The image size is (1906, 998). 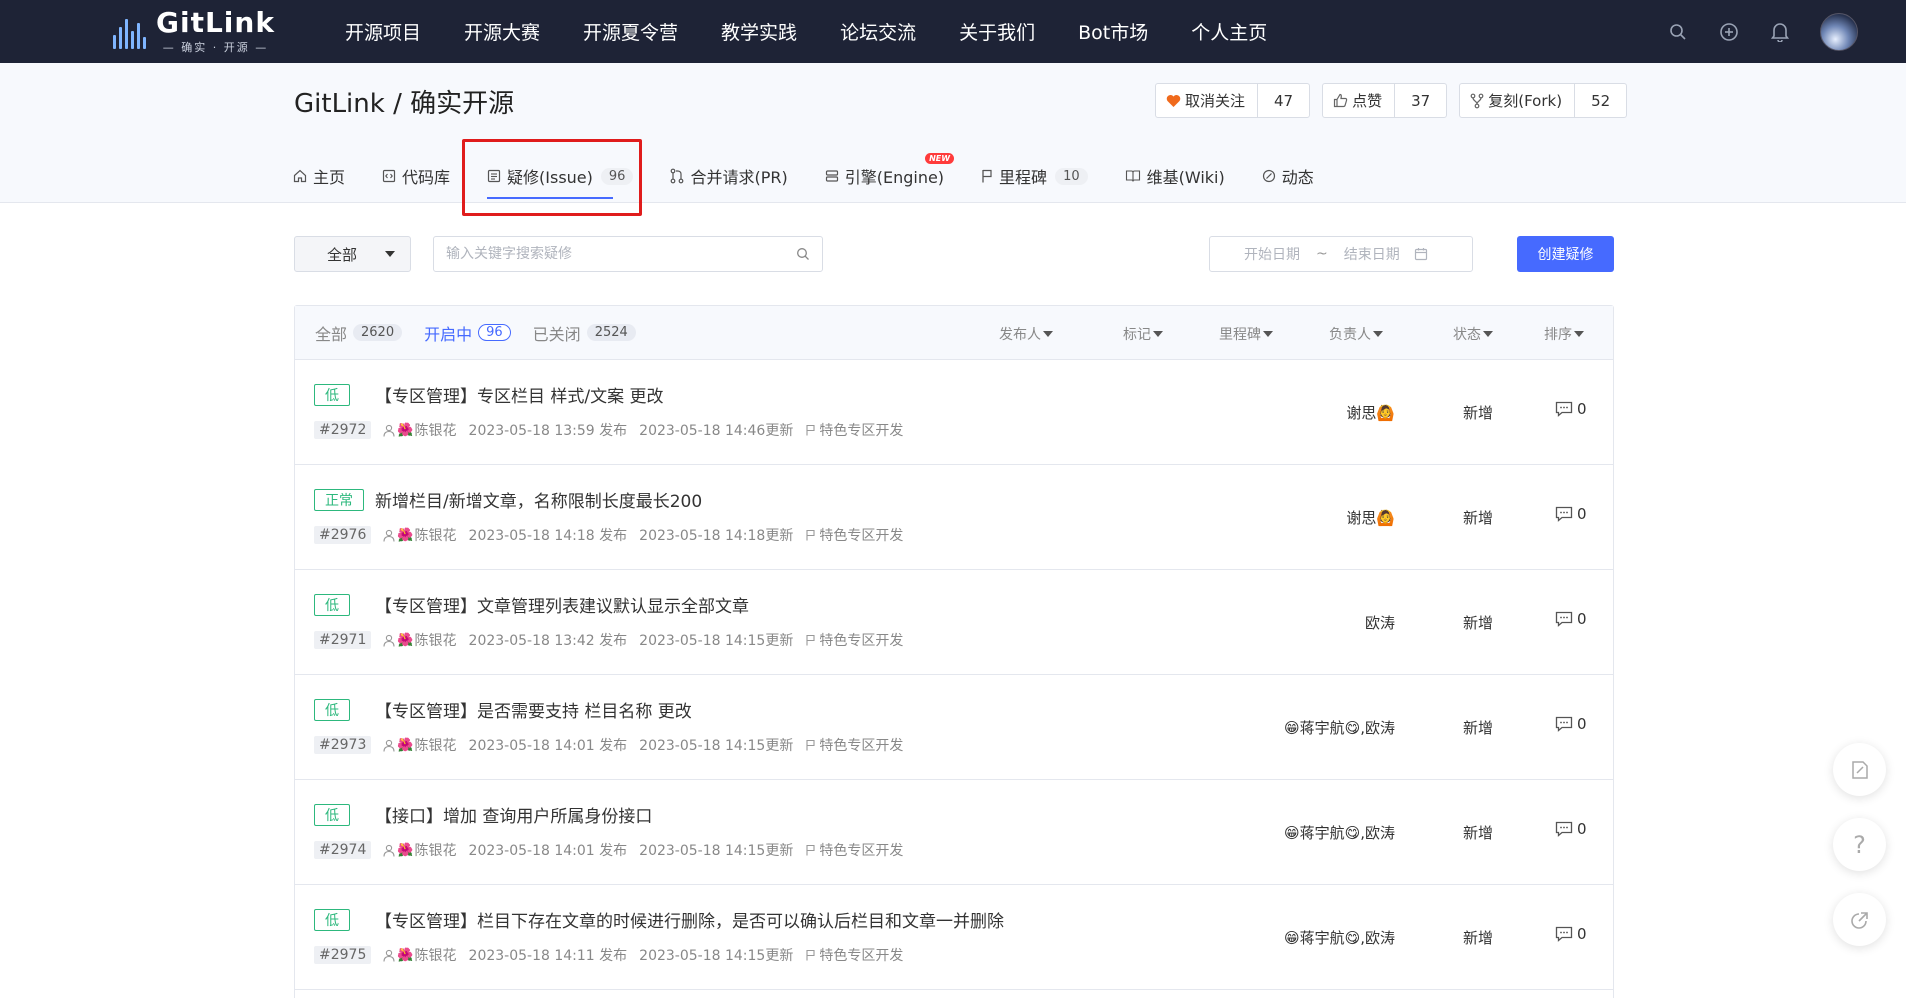 What do you see at coordinates (343, 430) in the screenshot?
I see `issue-id: #2972` at bounding box center [343, 430].